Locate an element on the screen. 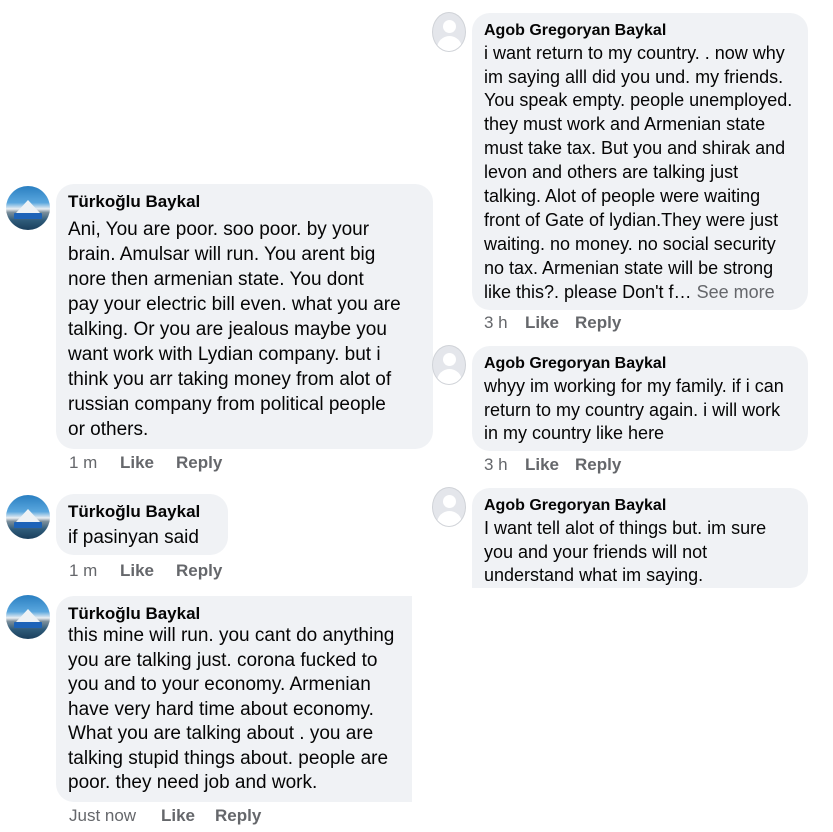 Image resolution: width=833 pixels, height=832 pixels. comment-line: nore then armenian state. You dont is located at coordinates (216, 279).